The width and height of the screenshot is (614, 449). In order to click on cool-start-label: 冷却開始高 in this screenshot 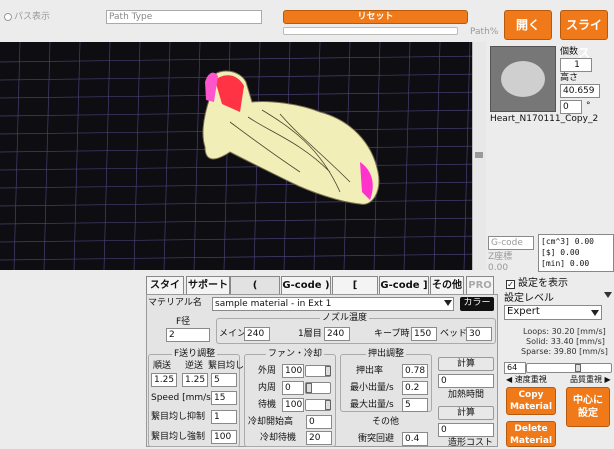, I will do `click(271, 422)`.